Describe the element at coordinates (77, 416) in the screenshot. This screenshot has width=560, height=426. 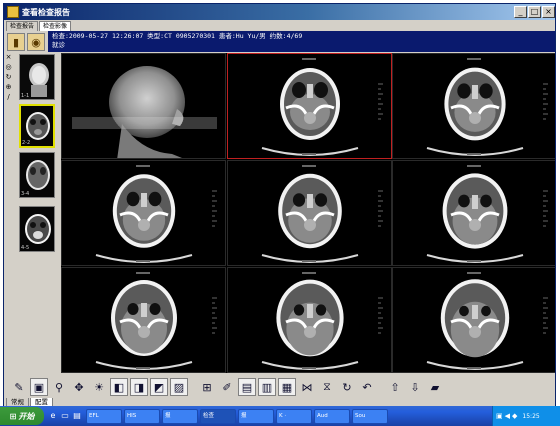
I see `folder-icon: ▤` at that location.